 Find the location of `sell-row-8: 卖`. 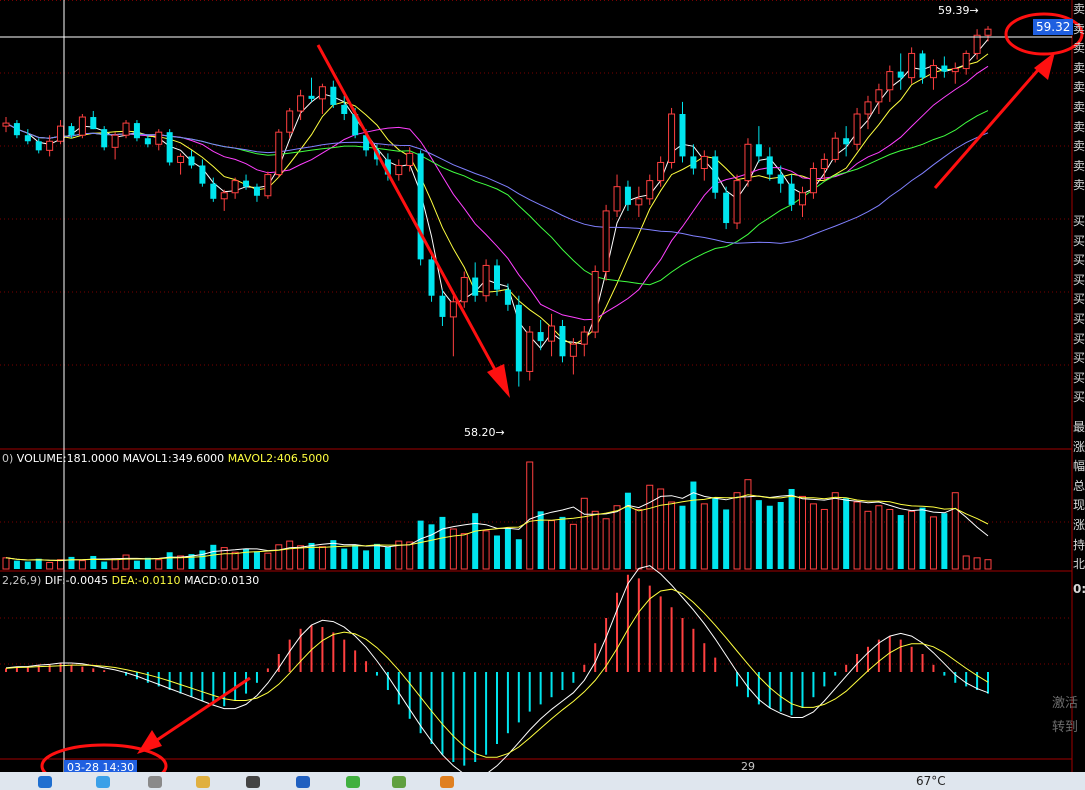

sell-row-8: 卖 is located at coordinates (1079, 165).